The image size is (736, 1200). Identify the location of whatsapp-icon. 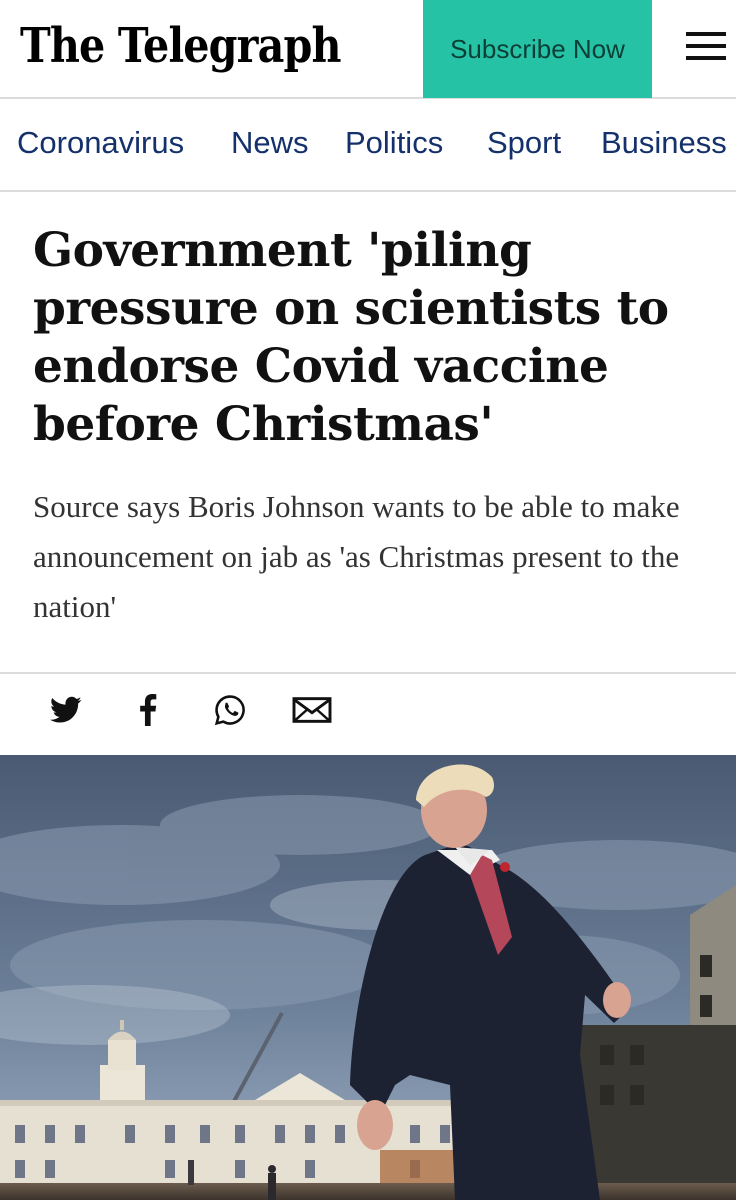
(230, 710).